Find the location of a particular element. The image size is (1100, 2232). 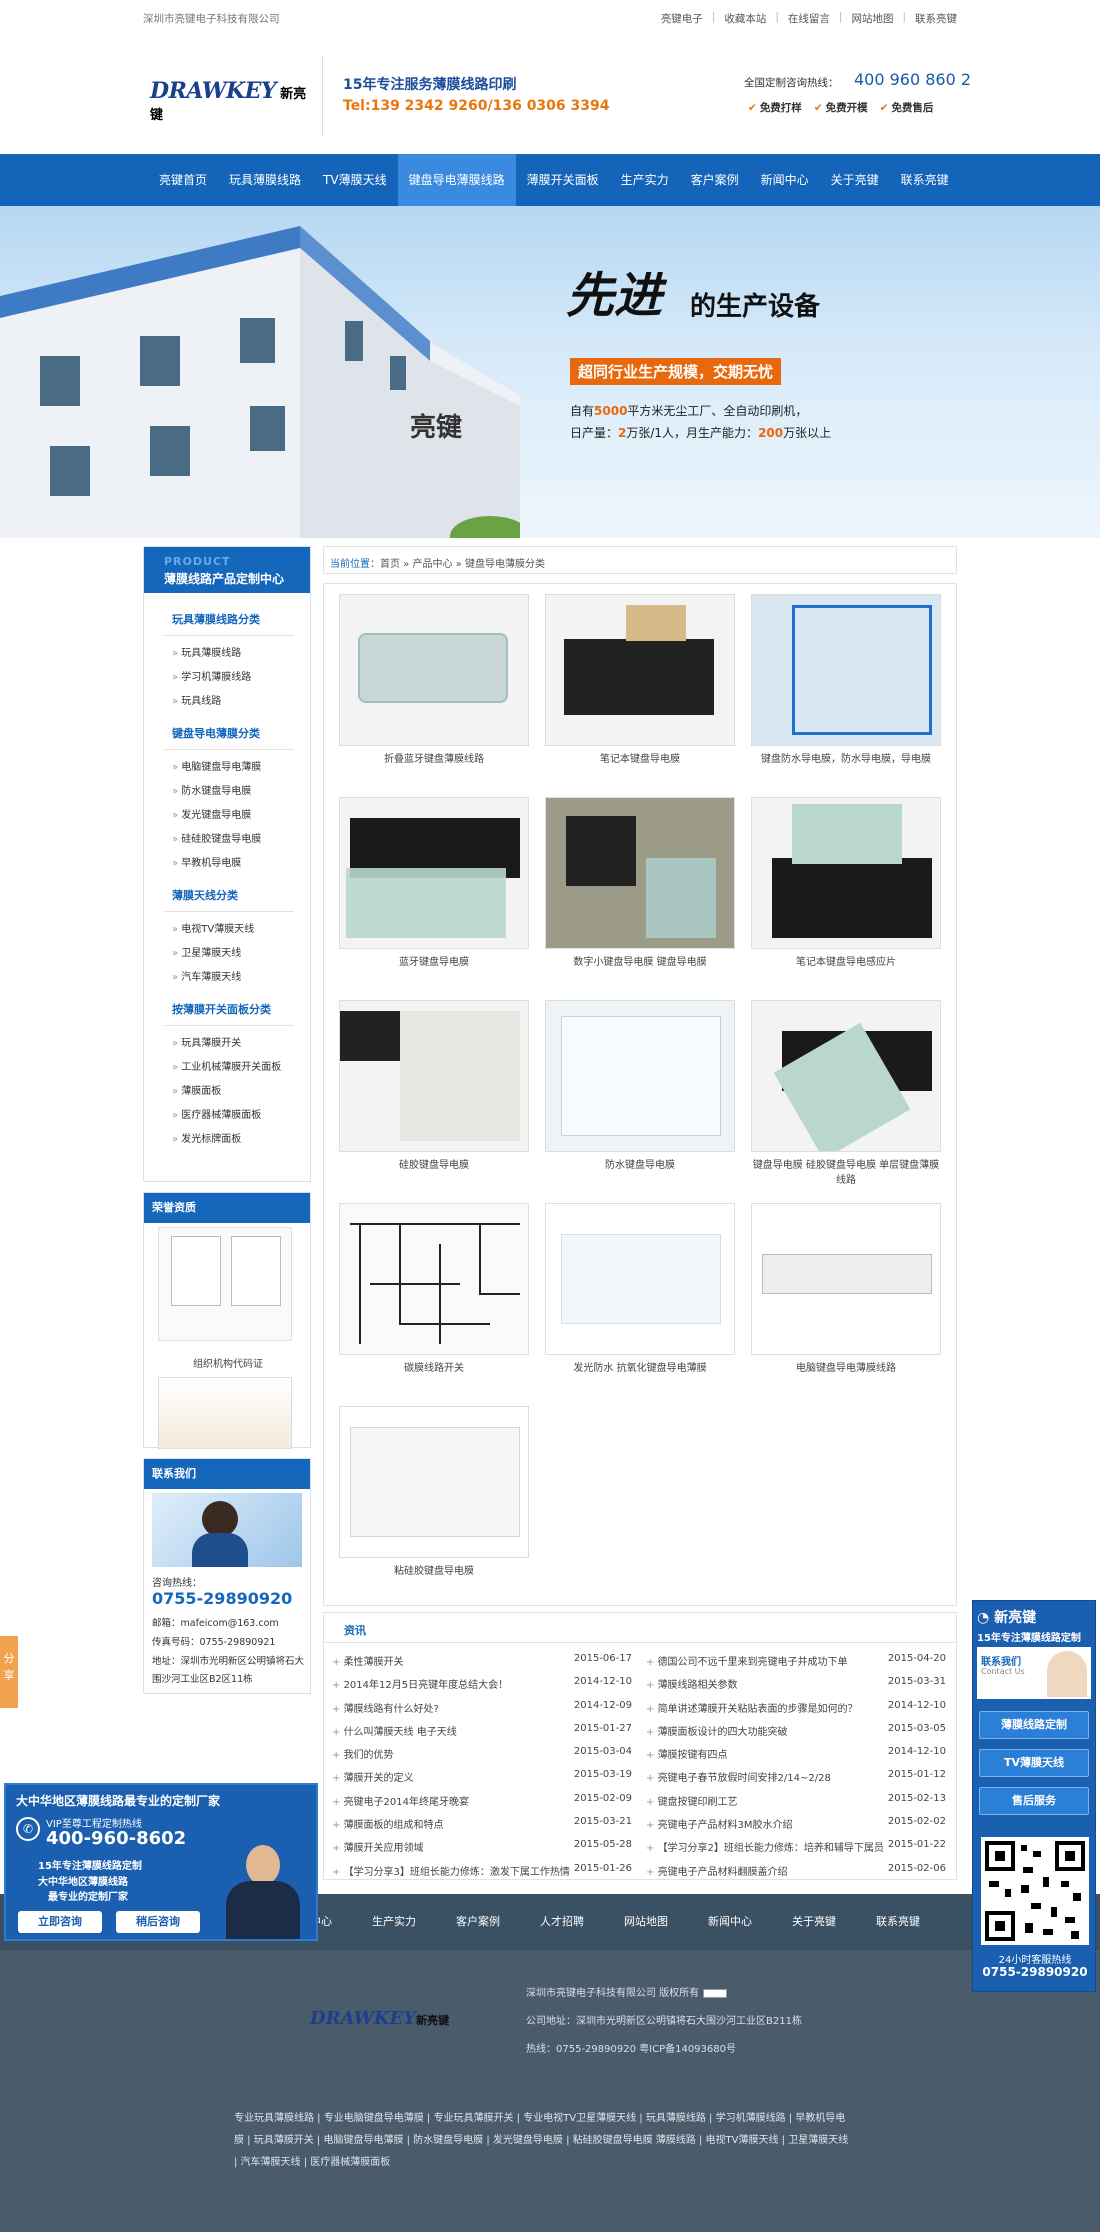

category-item: 薄膜面板 is located at coordinates (241, 1089).